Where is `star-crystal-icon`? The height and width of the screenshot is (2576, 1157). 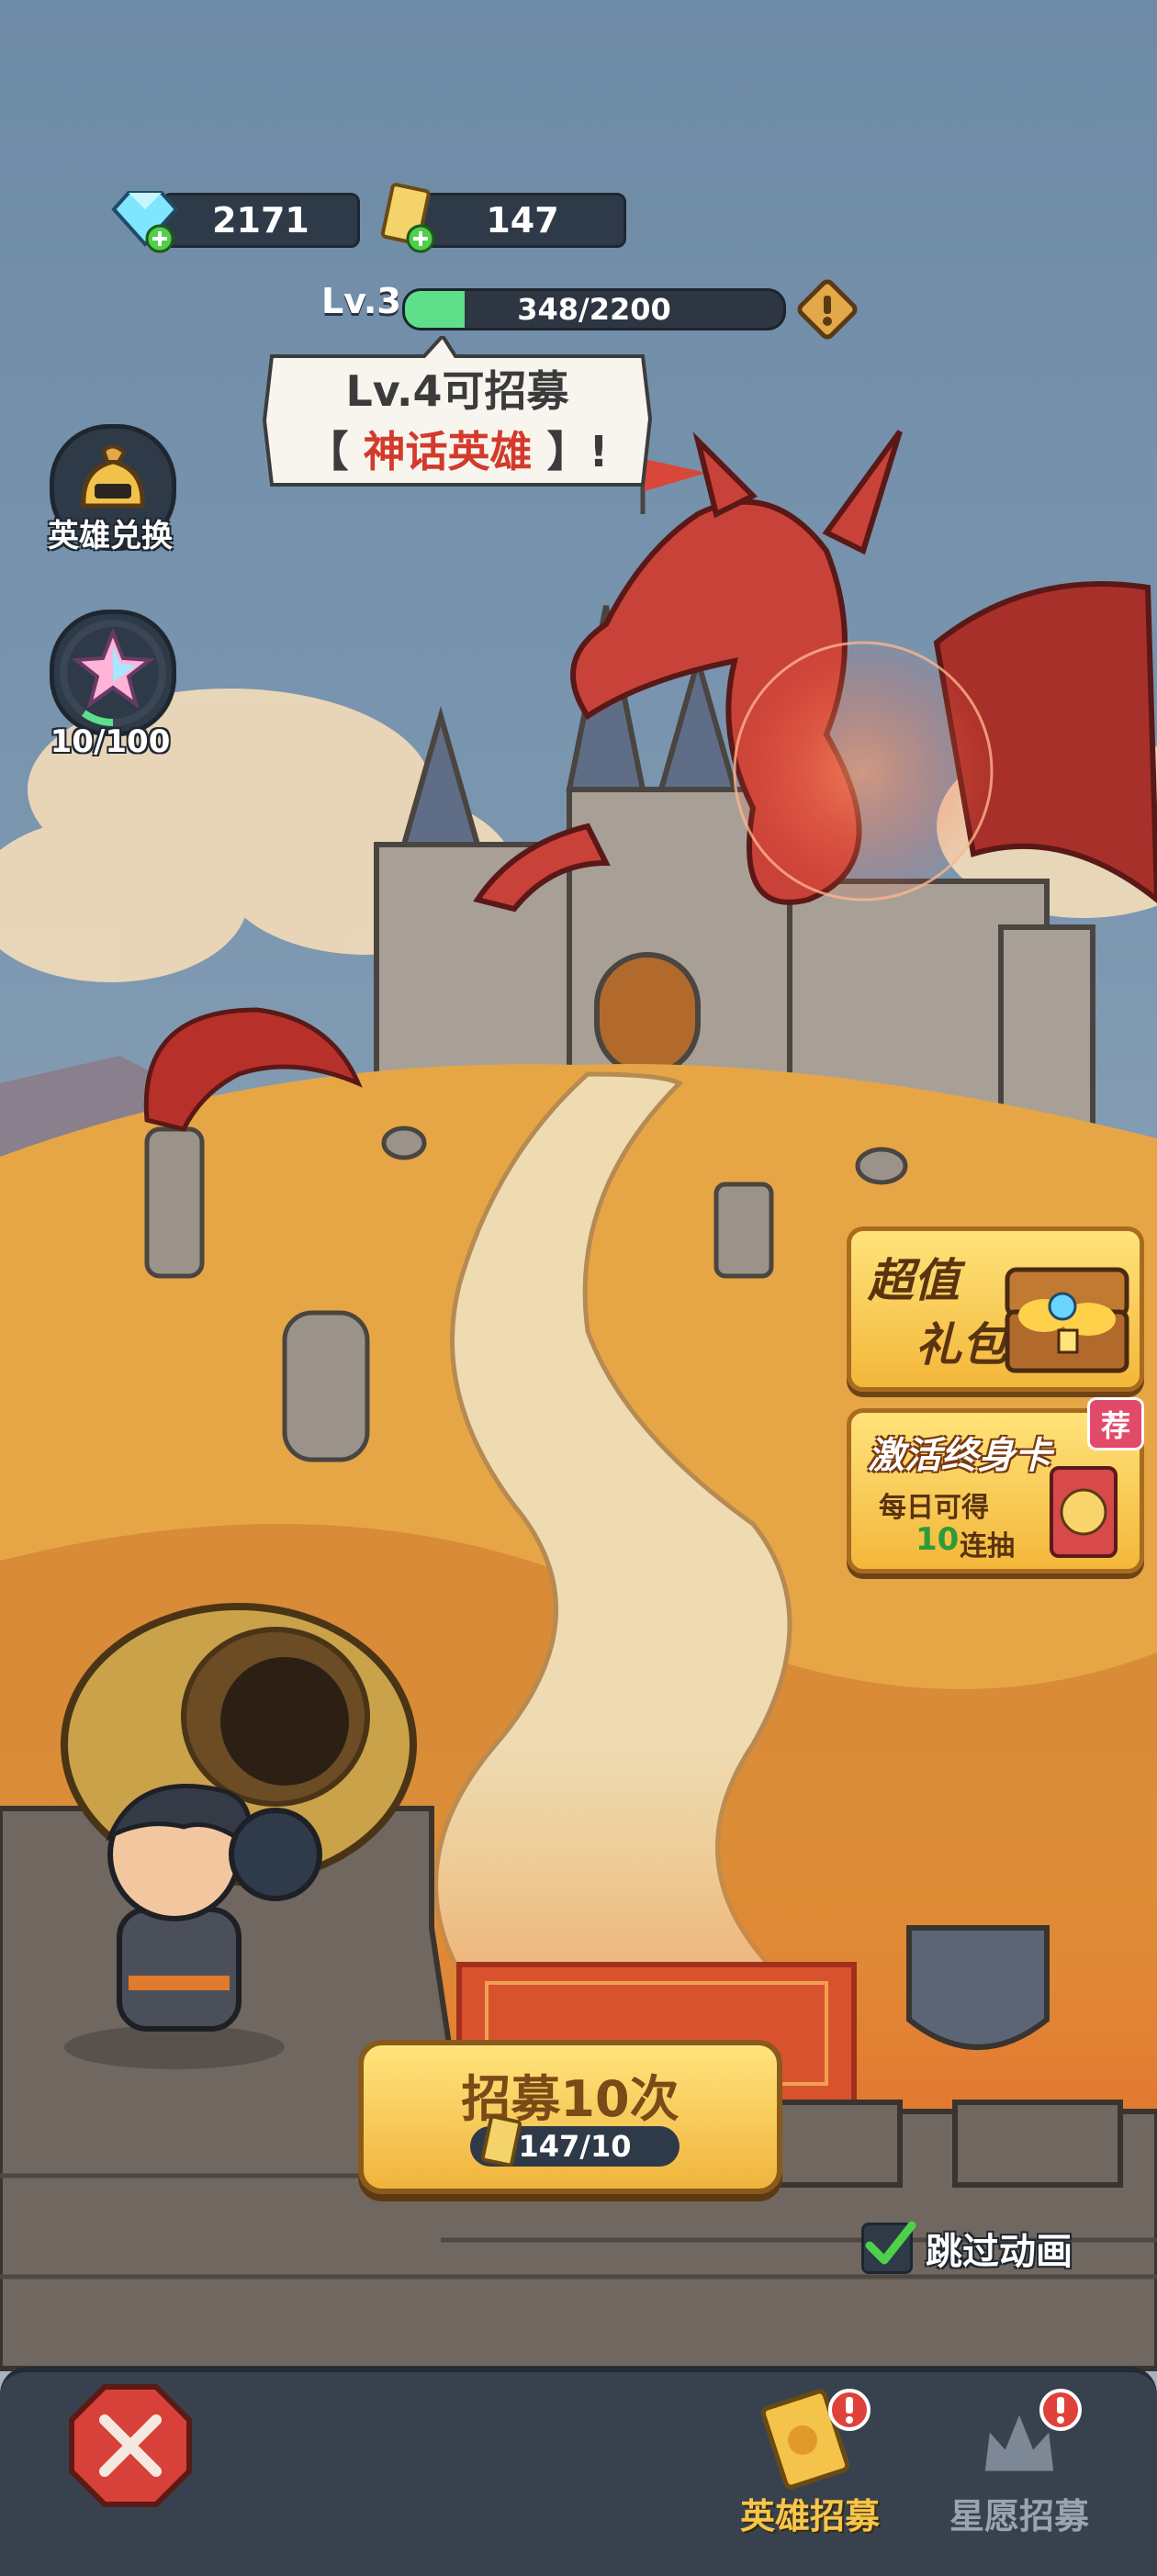 star-crystal-icon is located at coordinates (113, 668).